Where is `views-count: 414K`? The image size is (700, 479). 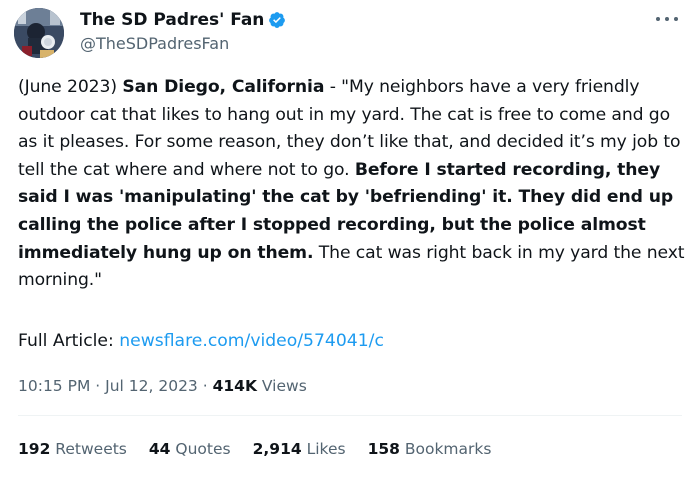 views-count: 414K is located at coordinates (234, 386).